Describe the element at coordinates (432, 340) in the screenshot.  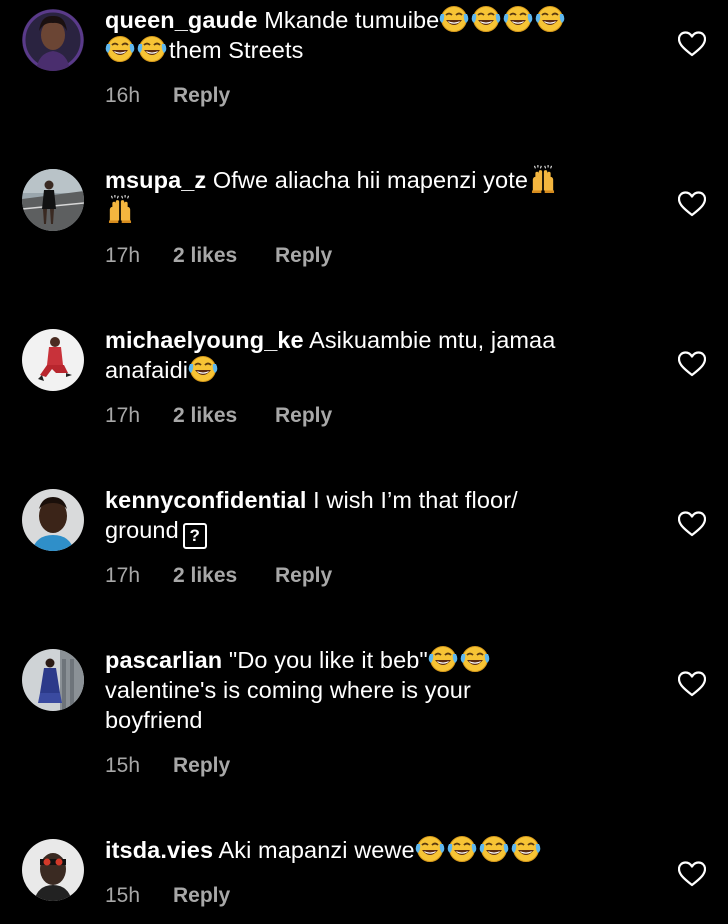
I see `comment-body: Asikuambie mtu, jamaa` at that location.